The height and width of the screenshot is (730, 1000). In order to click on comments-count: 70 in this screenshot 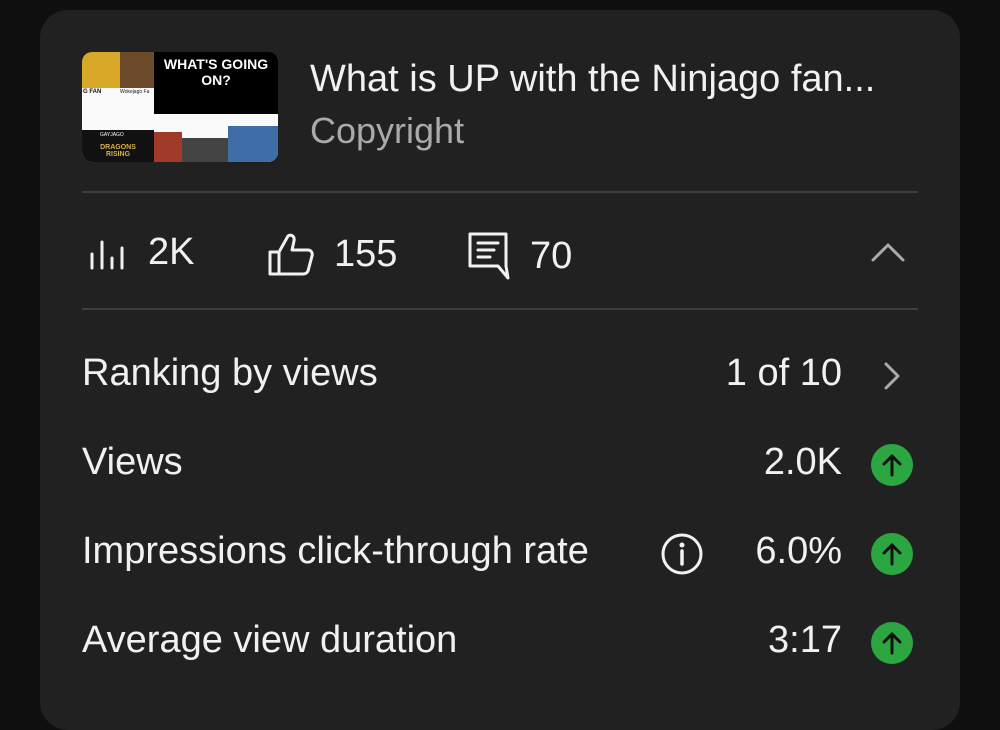, I will do `click(551, 255)`.